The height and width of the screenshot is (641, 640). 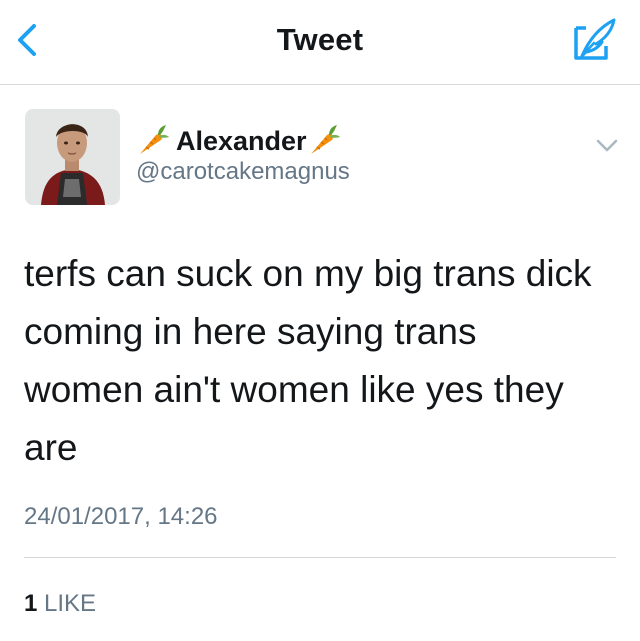 I want to click on avatar, so click(x=72, y=157).